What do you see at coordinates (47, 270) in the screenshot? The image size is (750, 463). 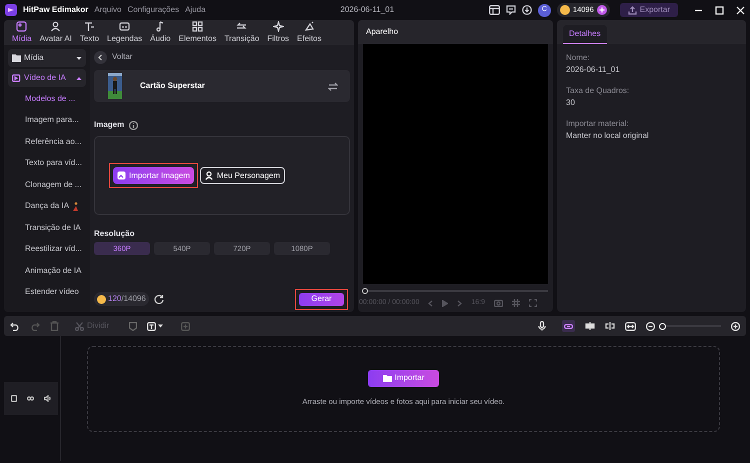 I see `sidebar-item: Animação de IA` at bounding box center [47, 270].